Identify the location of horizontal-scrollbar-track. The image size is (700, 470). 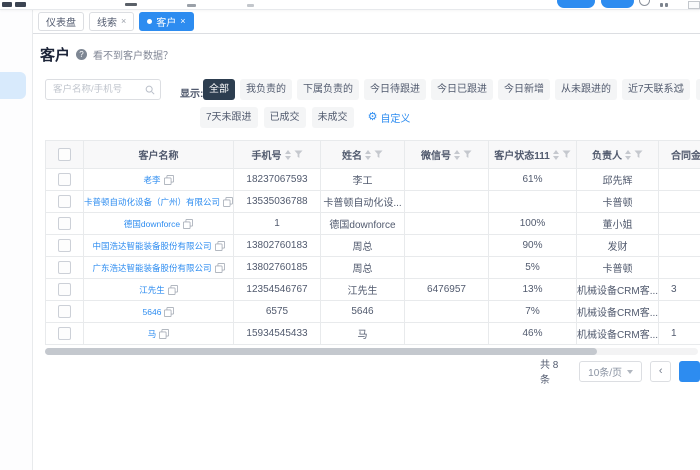
(371, 351).